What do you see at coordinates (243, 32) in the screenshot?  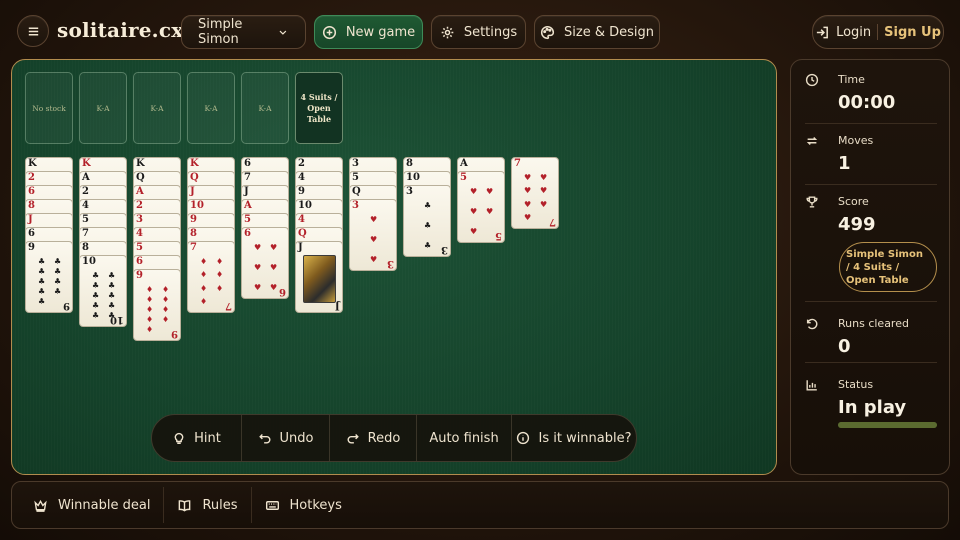 I see `variant-select: Simple Simon` at bounding box center [243, 32].